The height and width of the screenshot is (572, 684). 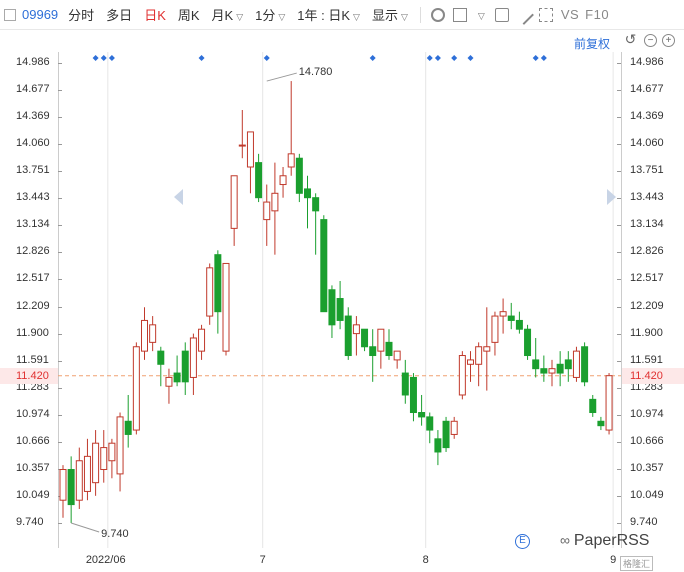 What do you see at coordinates (611, 197) in the screenshot?
I see `scroll-right-icon` at bounding box center [611, 197].